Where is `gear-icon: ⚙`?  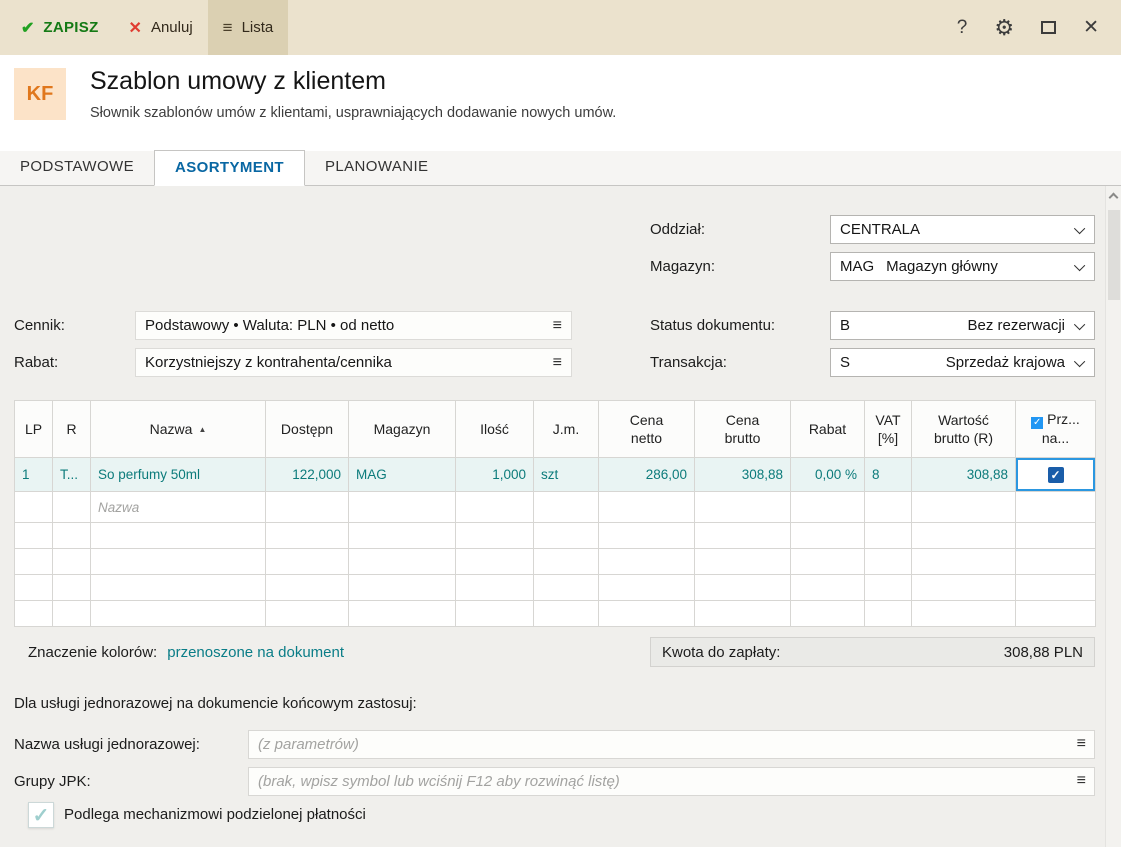
gear-icon: ⚙ is located at coordinates (1004, 28).